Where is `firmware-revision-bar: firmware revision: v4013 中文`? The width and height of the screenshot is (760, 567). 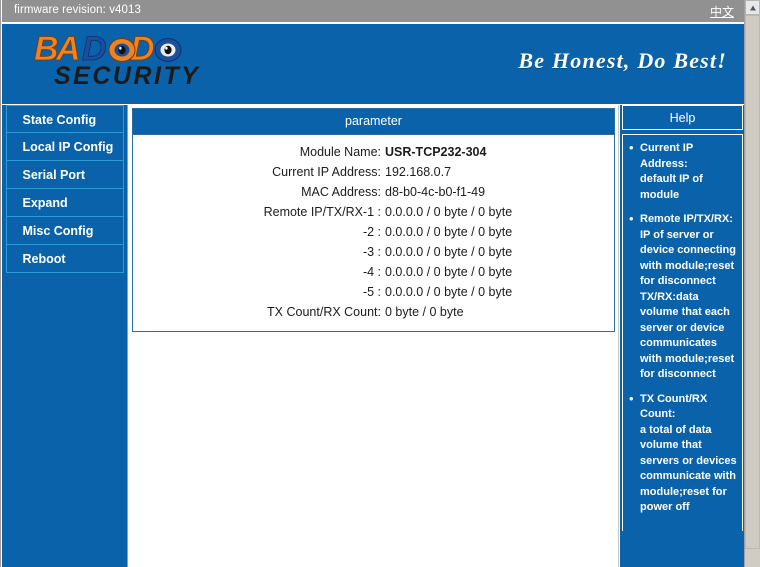 firmware-revision-bar: firmware revision: v4013 中文 is located at coordinates (373, 11).